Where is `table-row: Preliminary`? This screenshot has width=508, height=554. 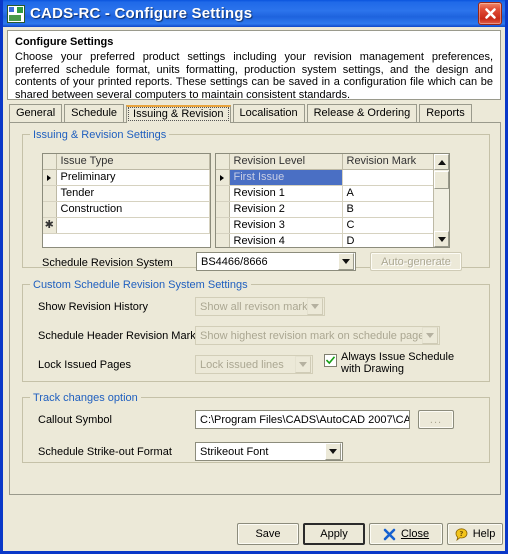 table-row: Preliminary is located at coordinates (126, 177).